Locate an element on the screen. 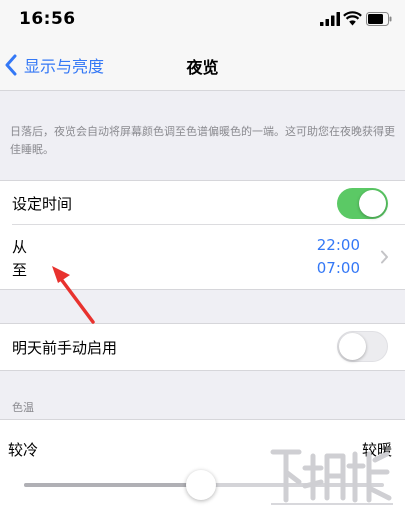 This screenshot has width=405, height=512. color-temperature-header: 色温 is located at coordinates (23, 407).